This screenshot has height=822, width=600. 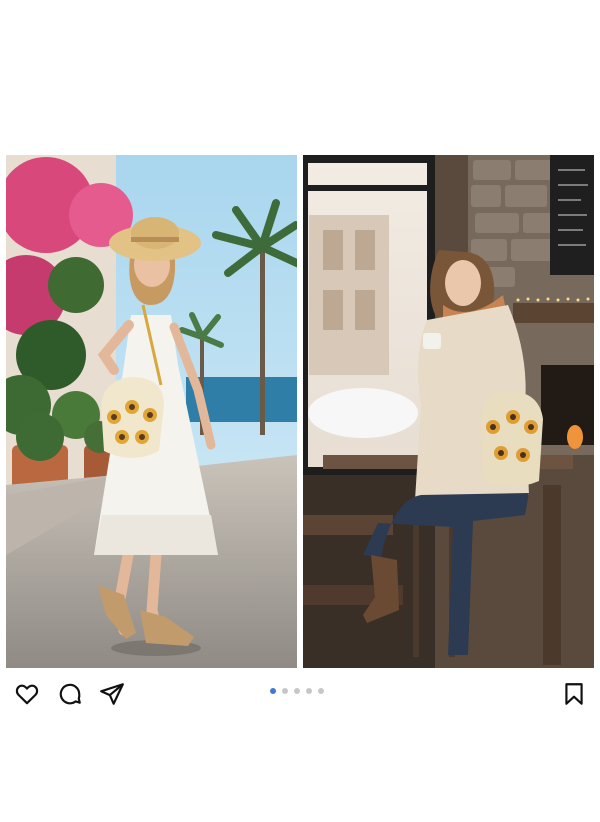 What do you see at coordinates (574, 694) in the screenshot?
I see `bookmark-icon` at bounding box center [574, 694].